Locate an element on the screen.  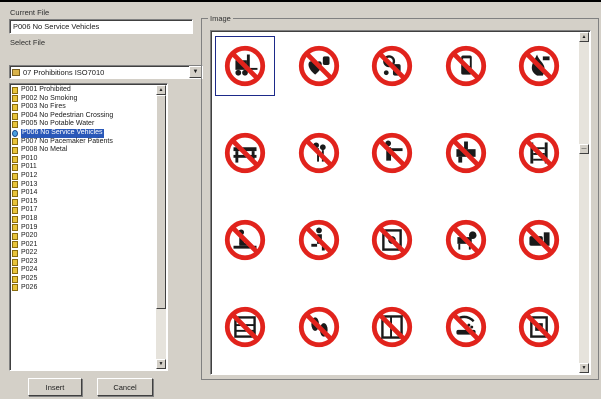
list-item: P017 is located at coordinates (84, 210).